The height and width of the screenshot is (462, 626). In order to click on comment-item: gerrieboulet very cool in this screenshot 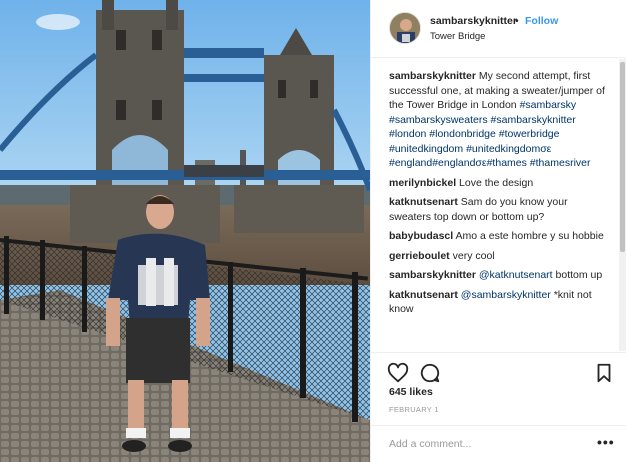, I will do `click(500, 256)`.